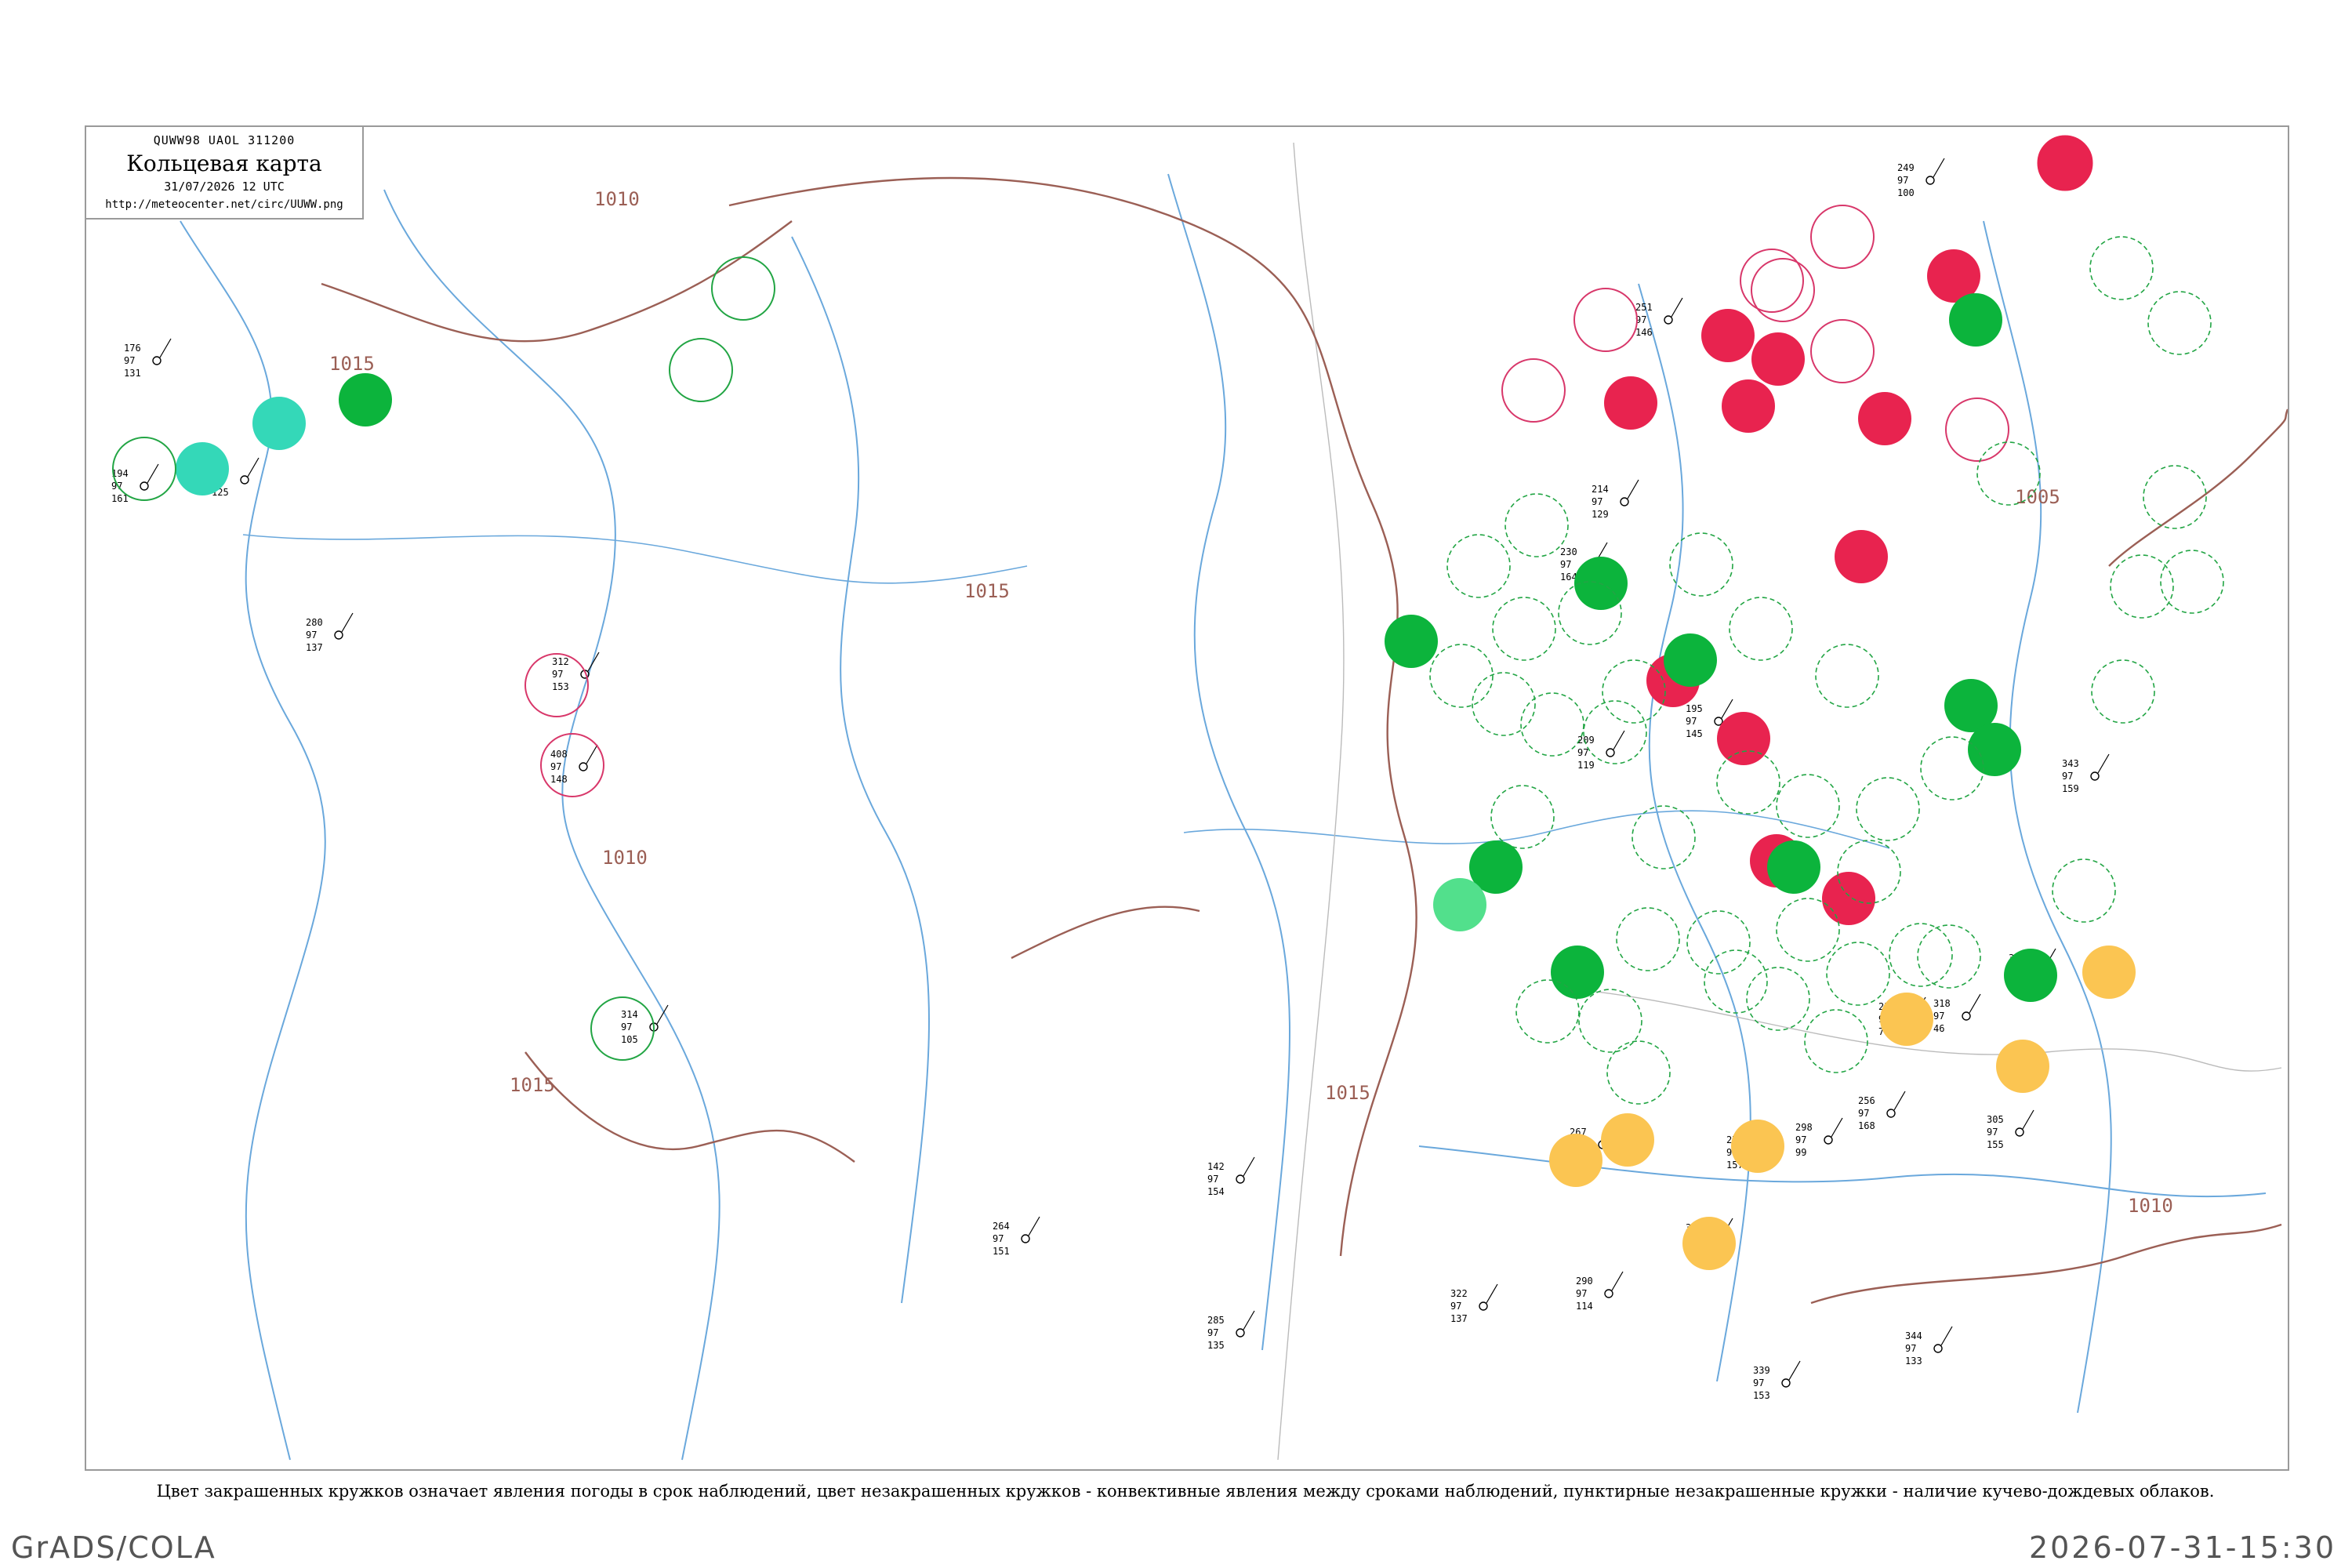 The width and height of the screenshot is (2352, 1568). Describe the element at coordinates (743, 288) in the screenshot. I see `rain-open-circle` at that location.